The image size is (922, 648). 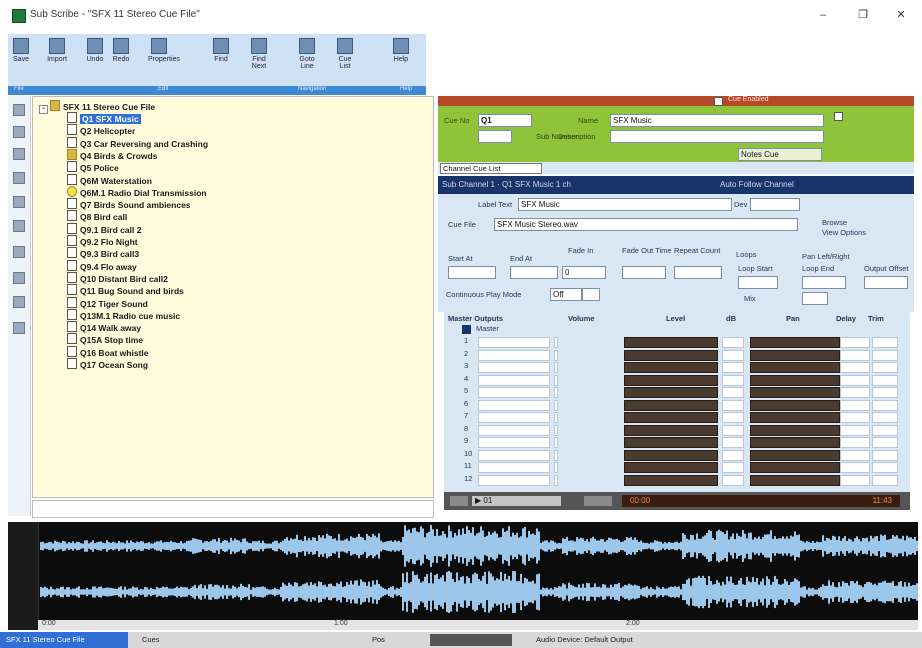 What do you see at coordinates (97, 107) in the screenshot?
I see `tree-root: − SFX 11 Stereo Cue File` at bounding box center [97, 107].